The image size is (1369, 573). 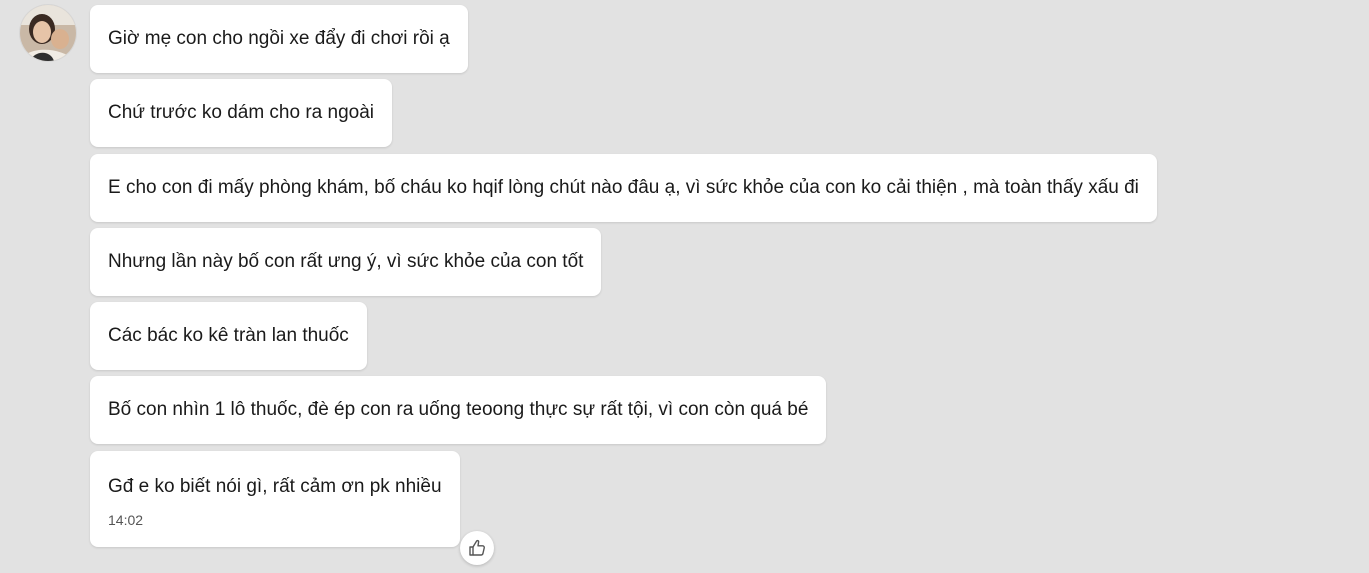 I want to click on sender-avatar, so click(x=48, y=33).